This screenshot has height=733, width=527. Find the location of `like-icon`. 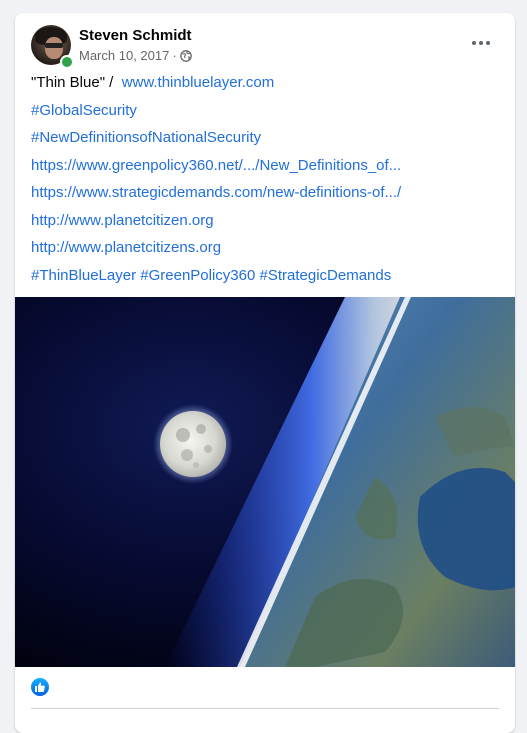

like-icon is located at coordinates (40, 687).